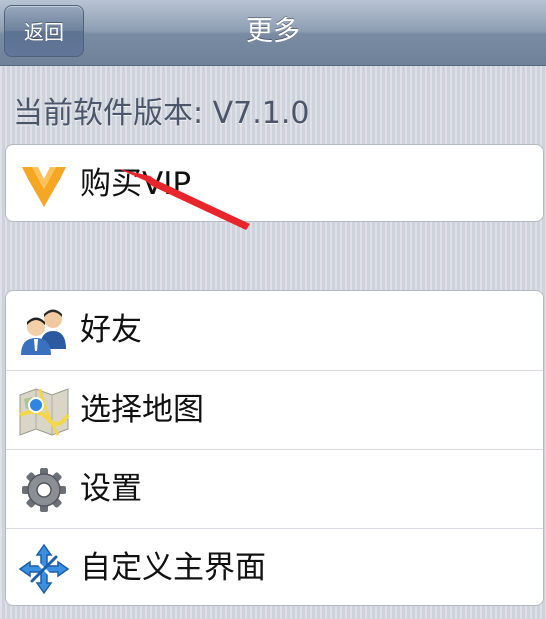 Image resolution: width=546 pixels, height=619 pixels. What do you see at coordinates (274, 409) in the screenshot?
I see `menu-item-select-map: 选择地图` at bounding box center [274, 409].